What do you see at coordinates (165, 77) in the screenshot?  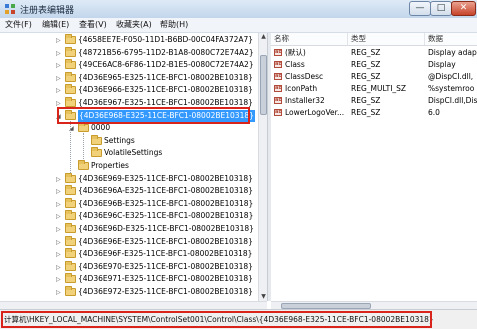 I see `tree-node-label: {4D36E965-E325-11CE-BFC1-08002BE10318}` at bounding box center [165, 77].